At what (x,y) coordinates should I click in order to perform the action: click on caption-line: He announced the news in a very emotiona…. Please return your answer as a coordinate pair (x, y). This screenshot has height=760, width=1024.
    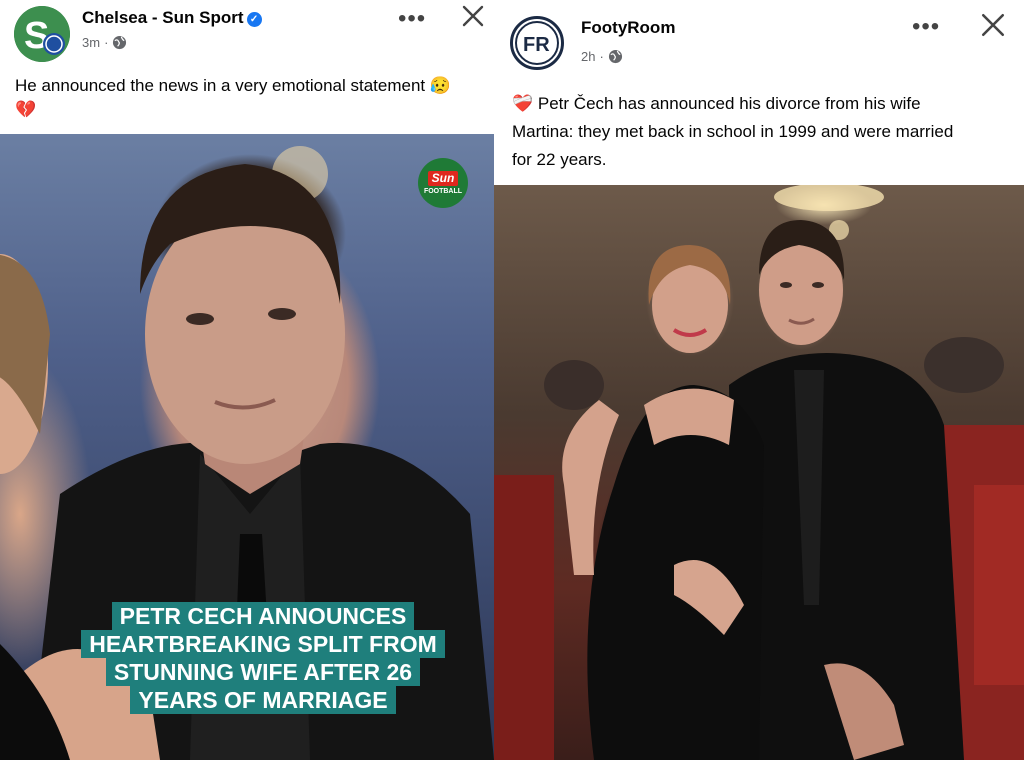
    Looking at the image, I should click on (233, 85).